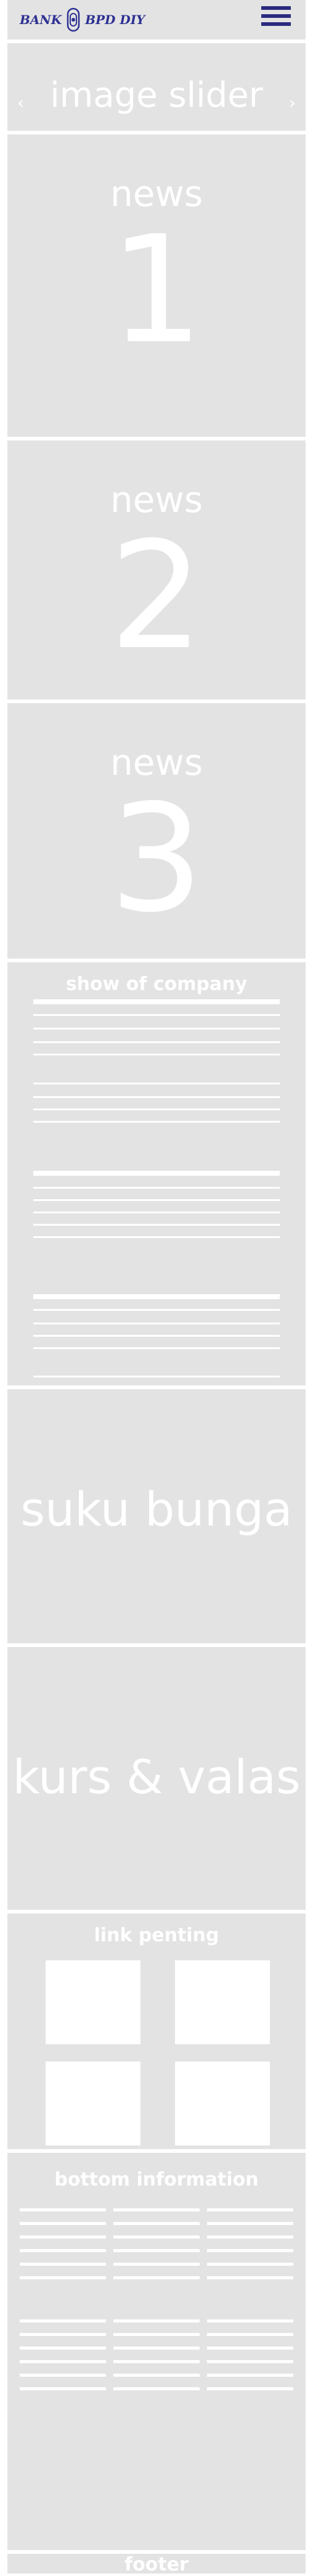 The image size is (313, 2576). What do you see at coordinates (82, 19) in the screenshot?
I see `bank-logo: BANK BPD DIY` at bounding box center [82, 19].